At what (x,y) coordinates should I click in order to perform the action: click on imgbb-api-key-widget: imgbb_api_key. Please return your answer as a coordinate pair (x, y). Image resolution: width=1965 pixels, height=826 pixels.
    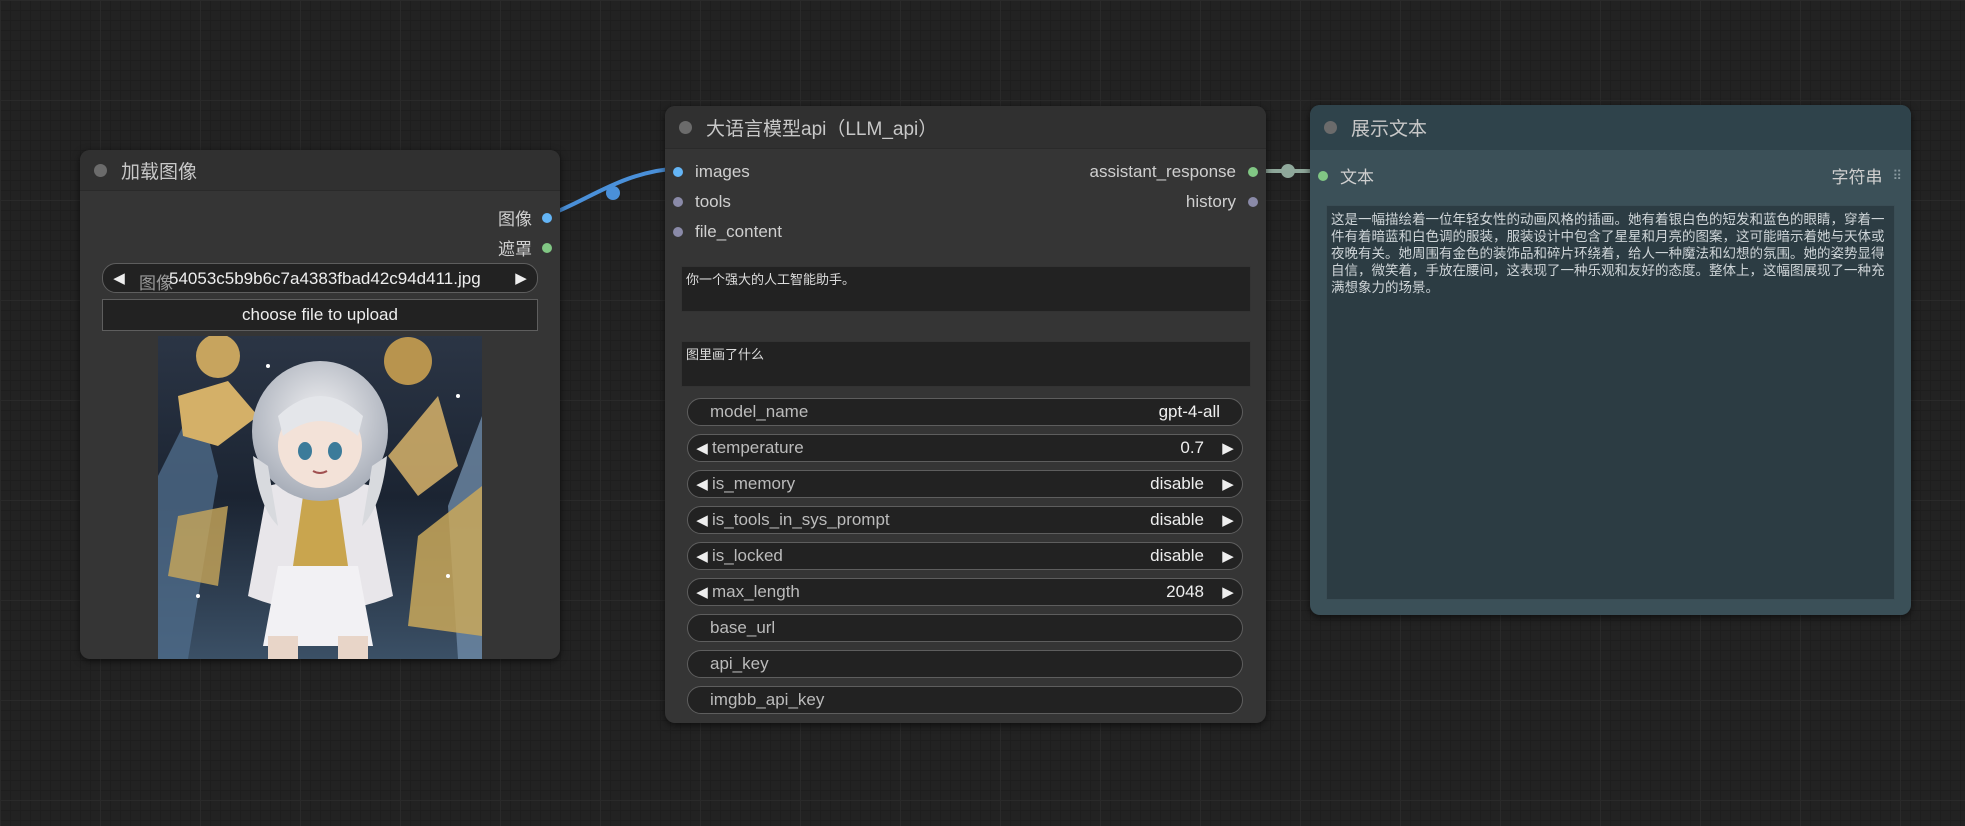
    Looking at the image, I should click on (965, 700).